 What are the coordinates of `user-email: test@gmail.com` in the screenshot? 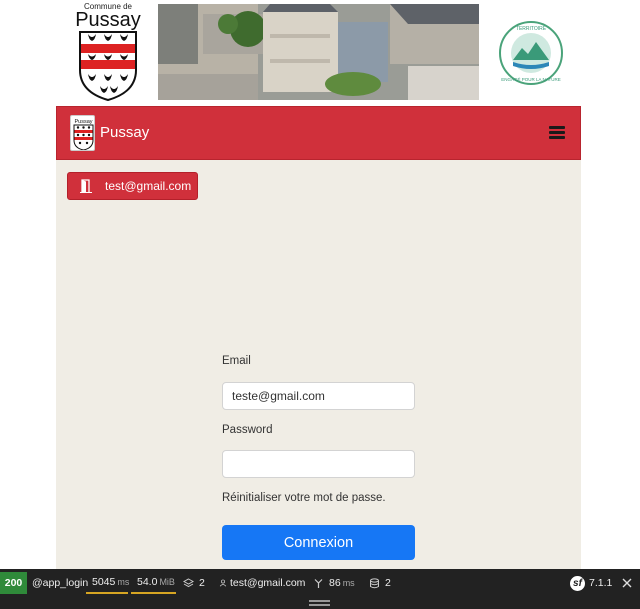 It's located at (148, 186).